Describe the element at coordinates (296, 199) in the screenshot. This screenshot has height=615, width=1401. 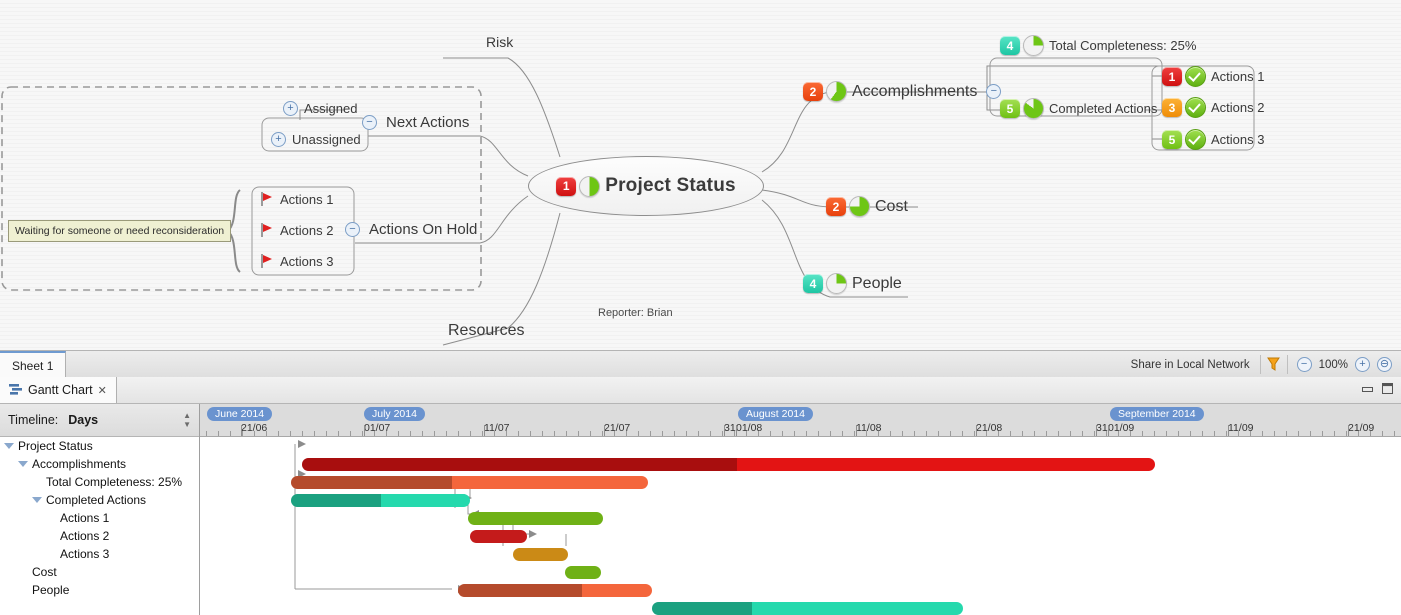
I see `mindmap-node-hold-action-1: Actions 1` at that location.